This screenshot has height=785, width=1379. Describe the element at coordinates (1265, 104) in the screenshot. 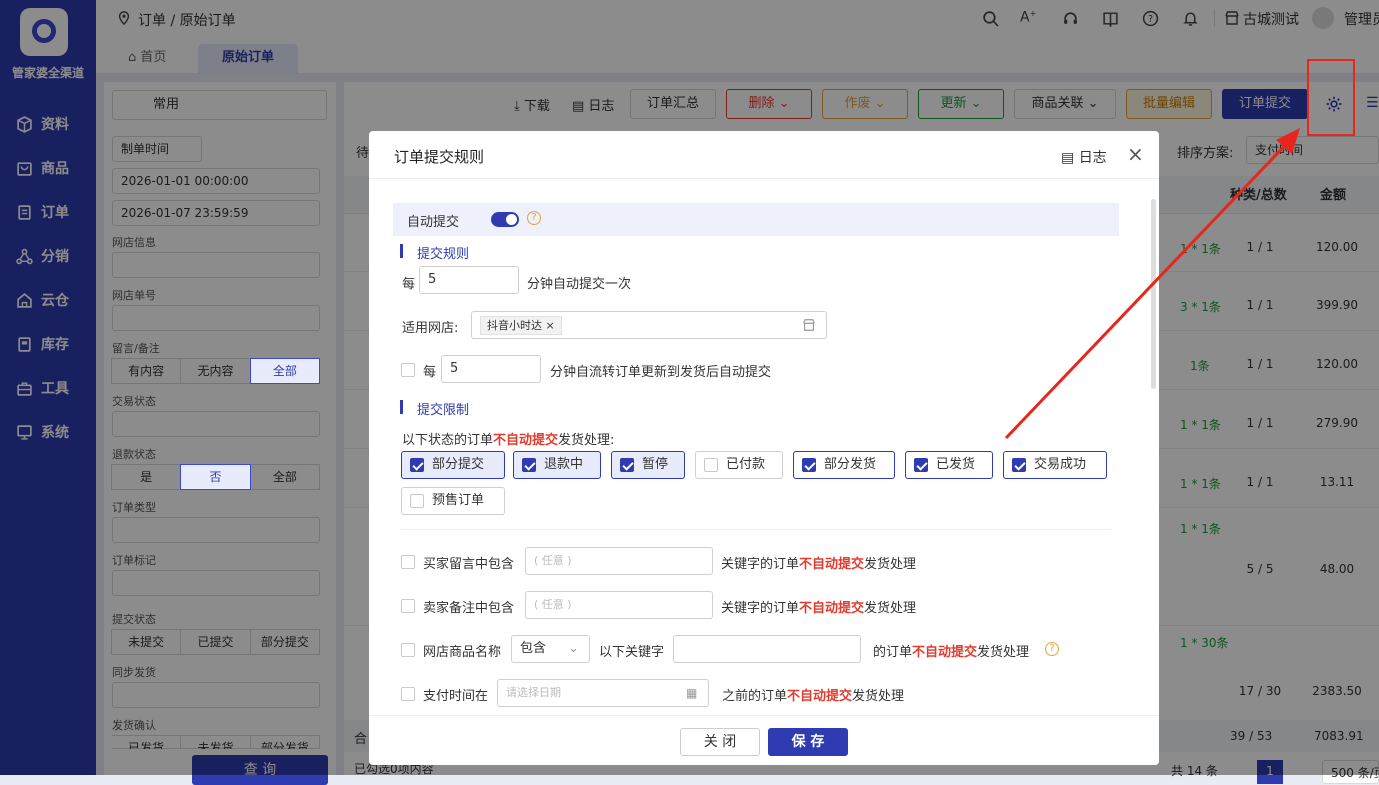

I see `order-submit-button: 订单提交` at that location.